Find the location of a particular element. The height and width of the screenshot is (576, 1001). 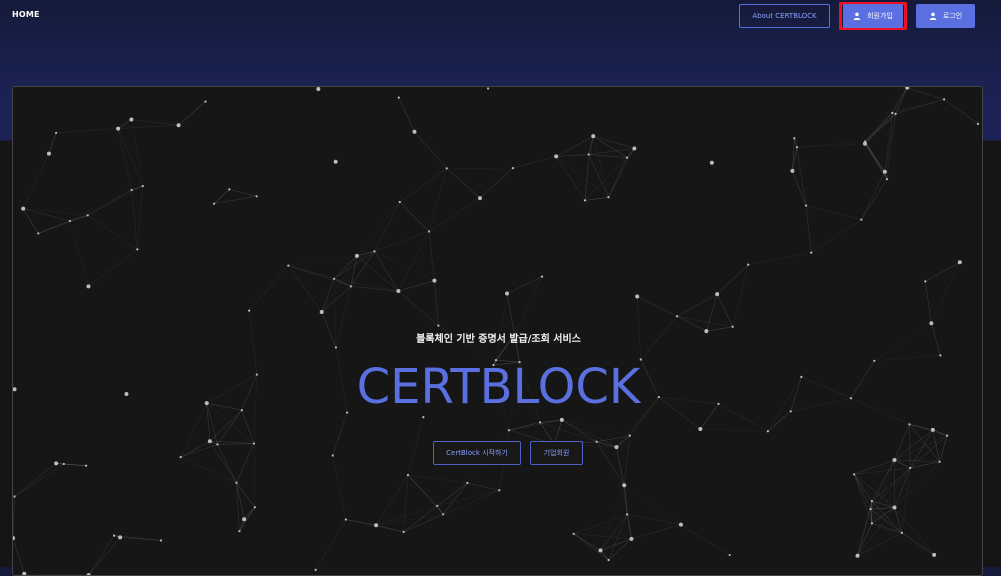

login-label: 로그인 is located at coordinates (952, 16).